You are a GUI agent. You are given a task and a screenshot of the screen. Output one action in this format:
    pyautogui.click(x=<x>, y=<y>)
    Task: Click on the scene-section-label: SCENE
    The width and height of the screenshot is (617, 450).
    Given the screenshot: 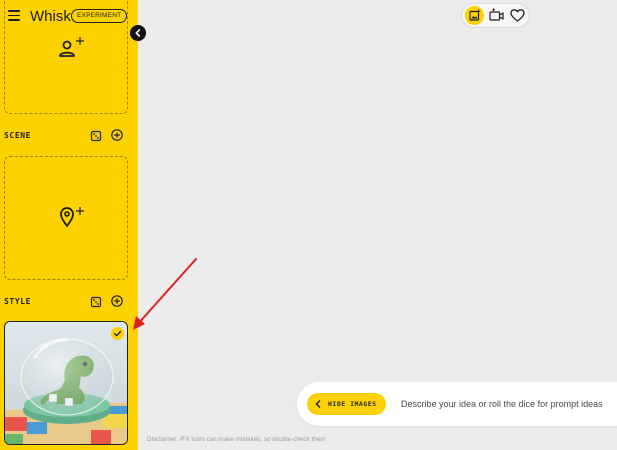 What is the action you would take?
    pyautogui.click(x=18, y=135)
    